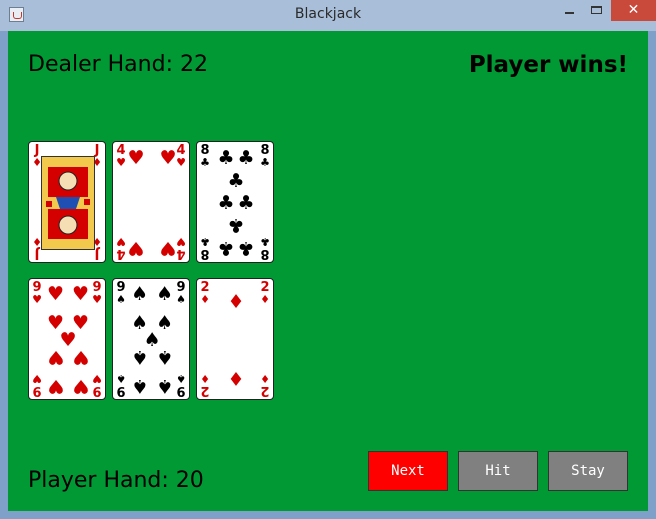 The width and height of the screenshot is (656, 519). I want to click on dealer-card: 4 ♥ 4 ♥ 4 ♥ 4 ♥ ♥ ♥ ♥ ♥, so click(151, 202).